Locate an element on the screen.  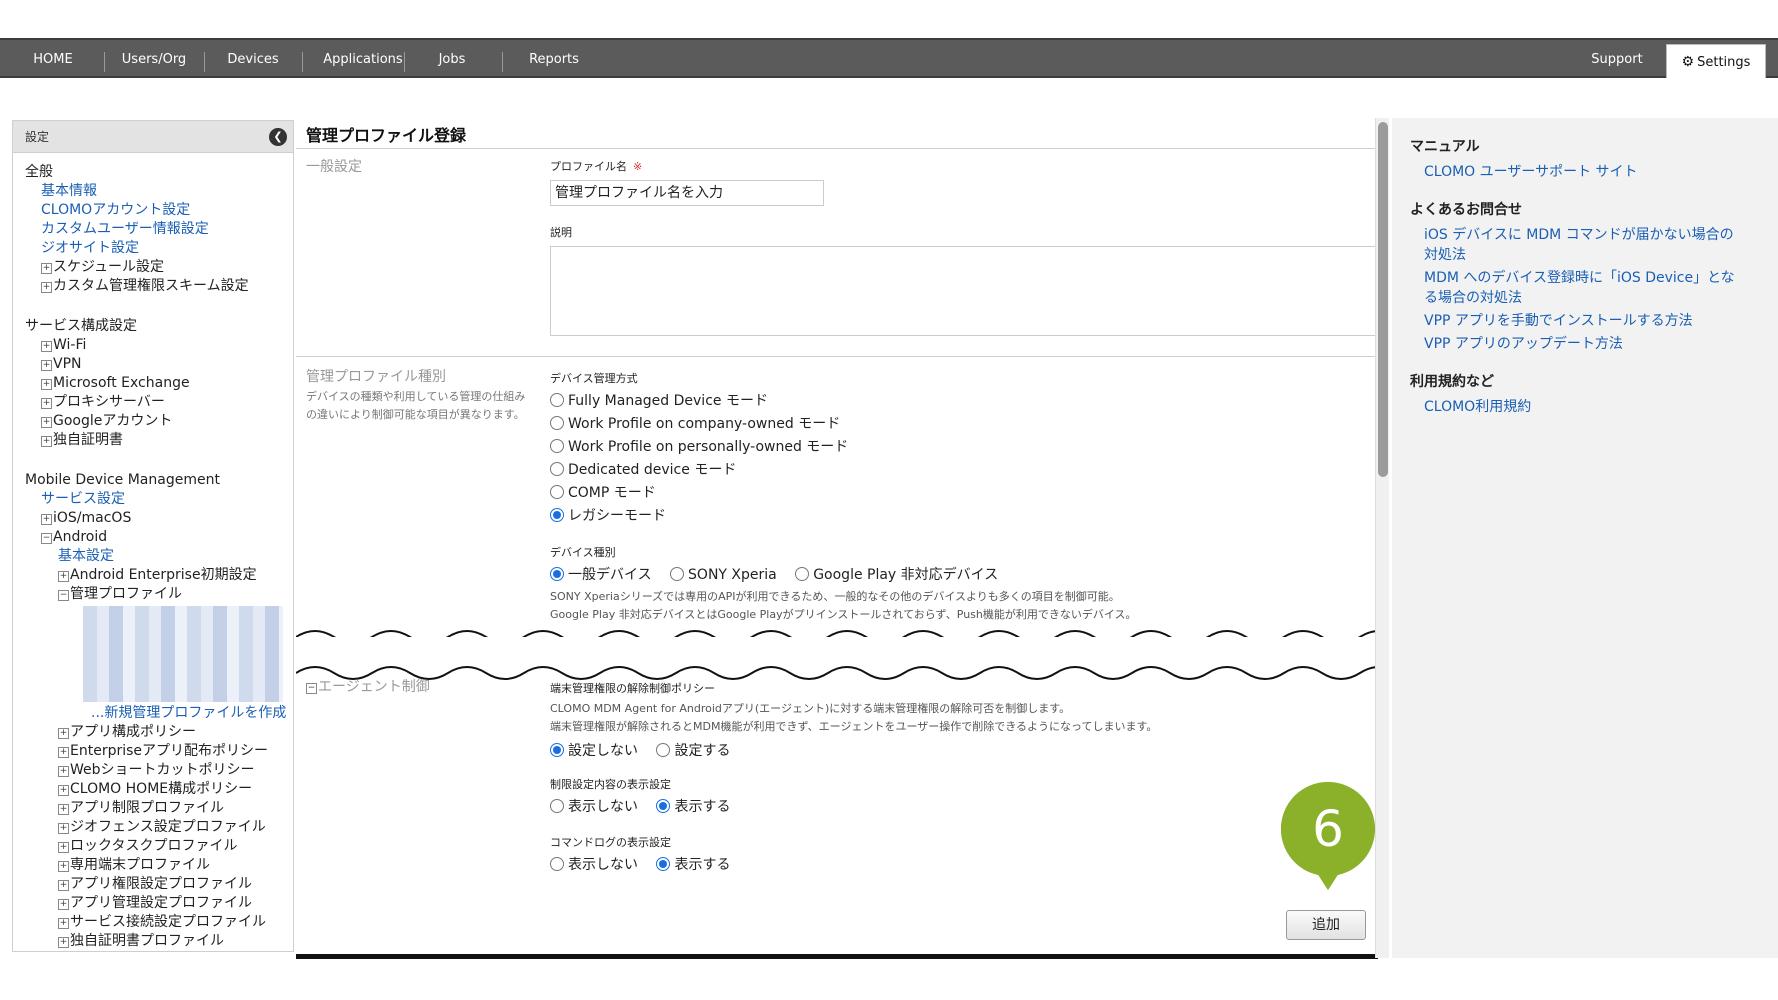
help-link-terms: CLOMO利用規約 is located at coordinates (1575, 407).